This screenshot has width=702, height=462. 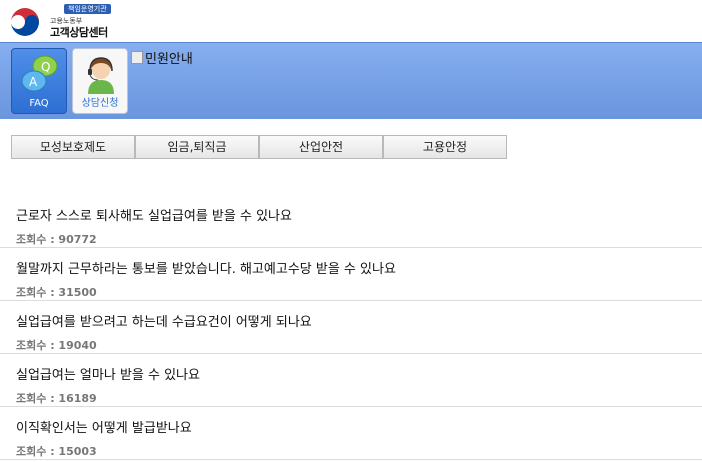 I want to click on civil-guide-link: 민원안내, so click(x=162, y=57).